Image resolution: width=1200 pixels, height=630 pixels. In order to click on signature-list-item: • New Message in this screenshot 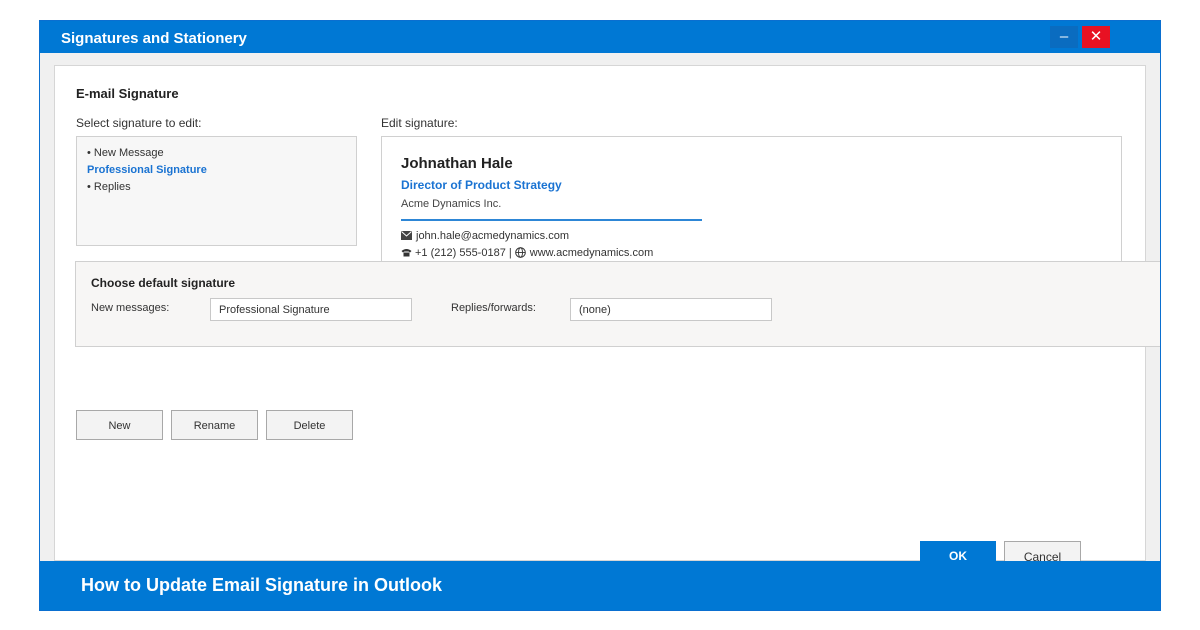, I will do `click(216, 153)`.